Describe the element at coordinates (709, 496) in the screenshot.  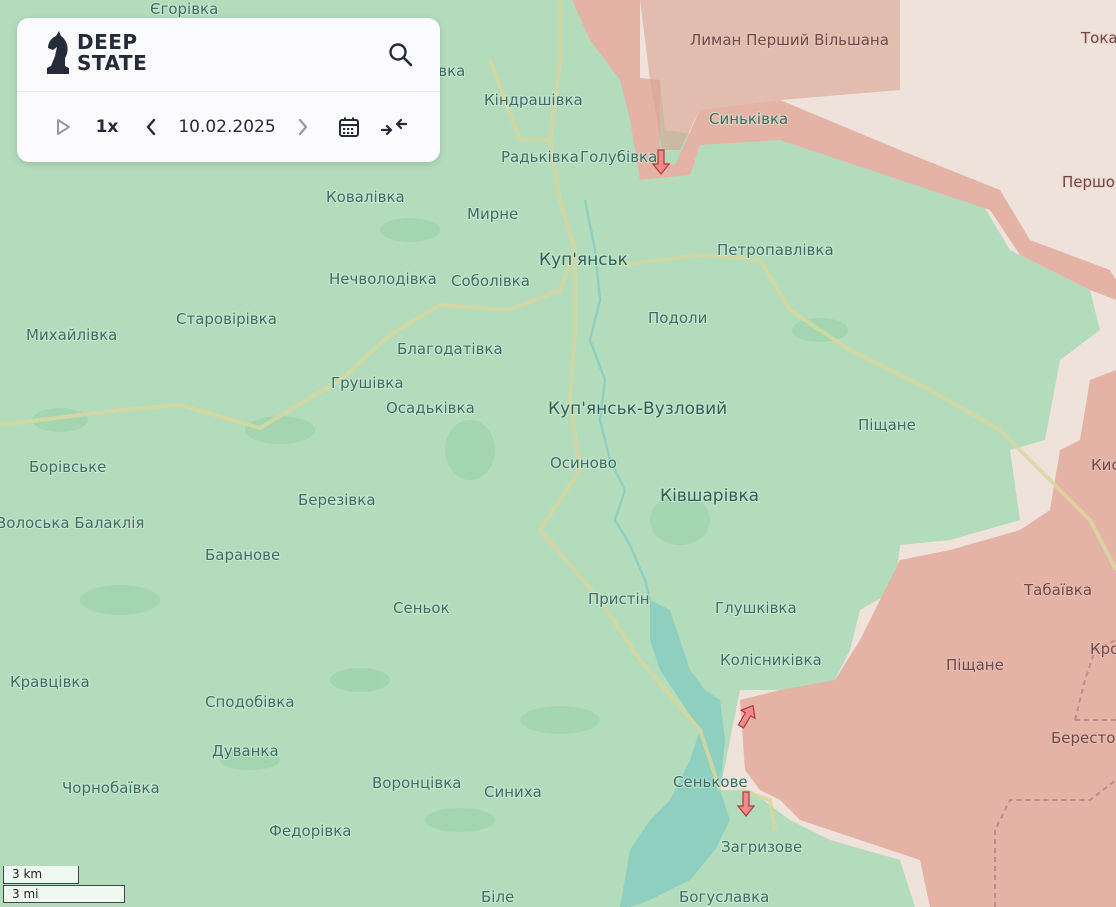
I see `place-label: Ківшарівка` at that location.